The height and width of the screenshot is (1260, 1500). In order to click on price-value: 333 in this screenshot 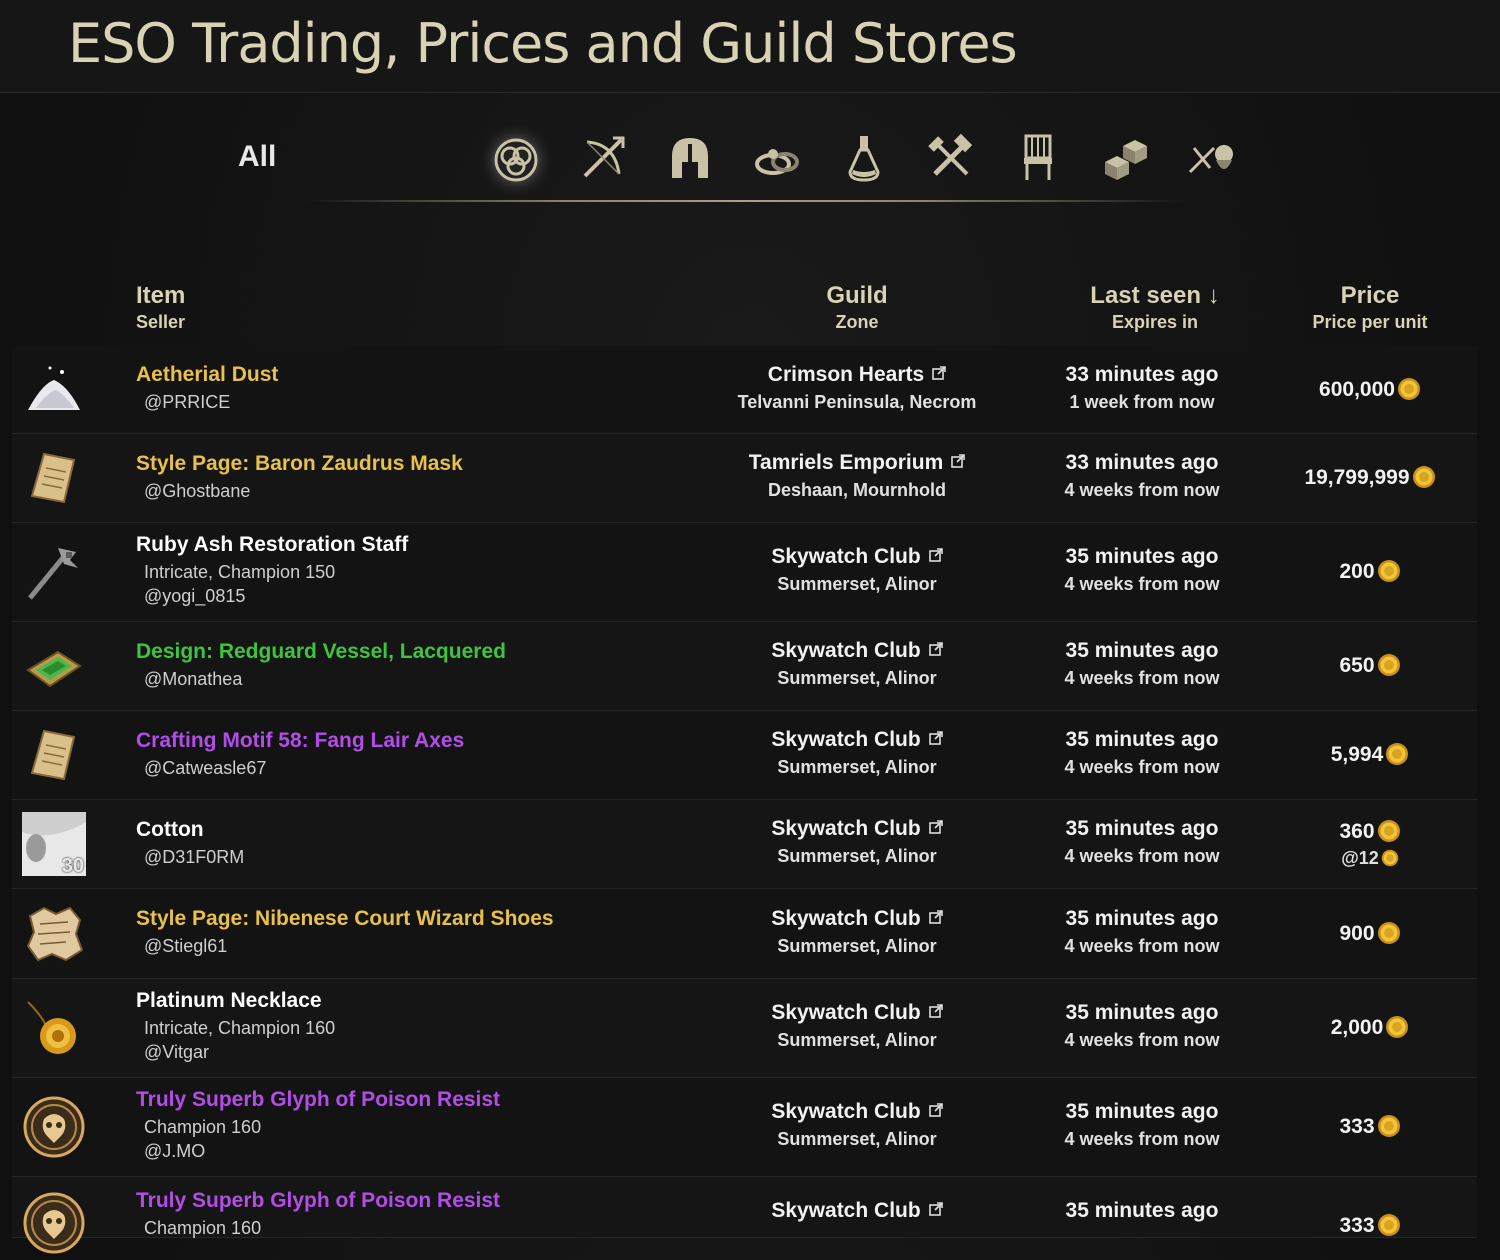, I will do `click(1357, 1225)`.